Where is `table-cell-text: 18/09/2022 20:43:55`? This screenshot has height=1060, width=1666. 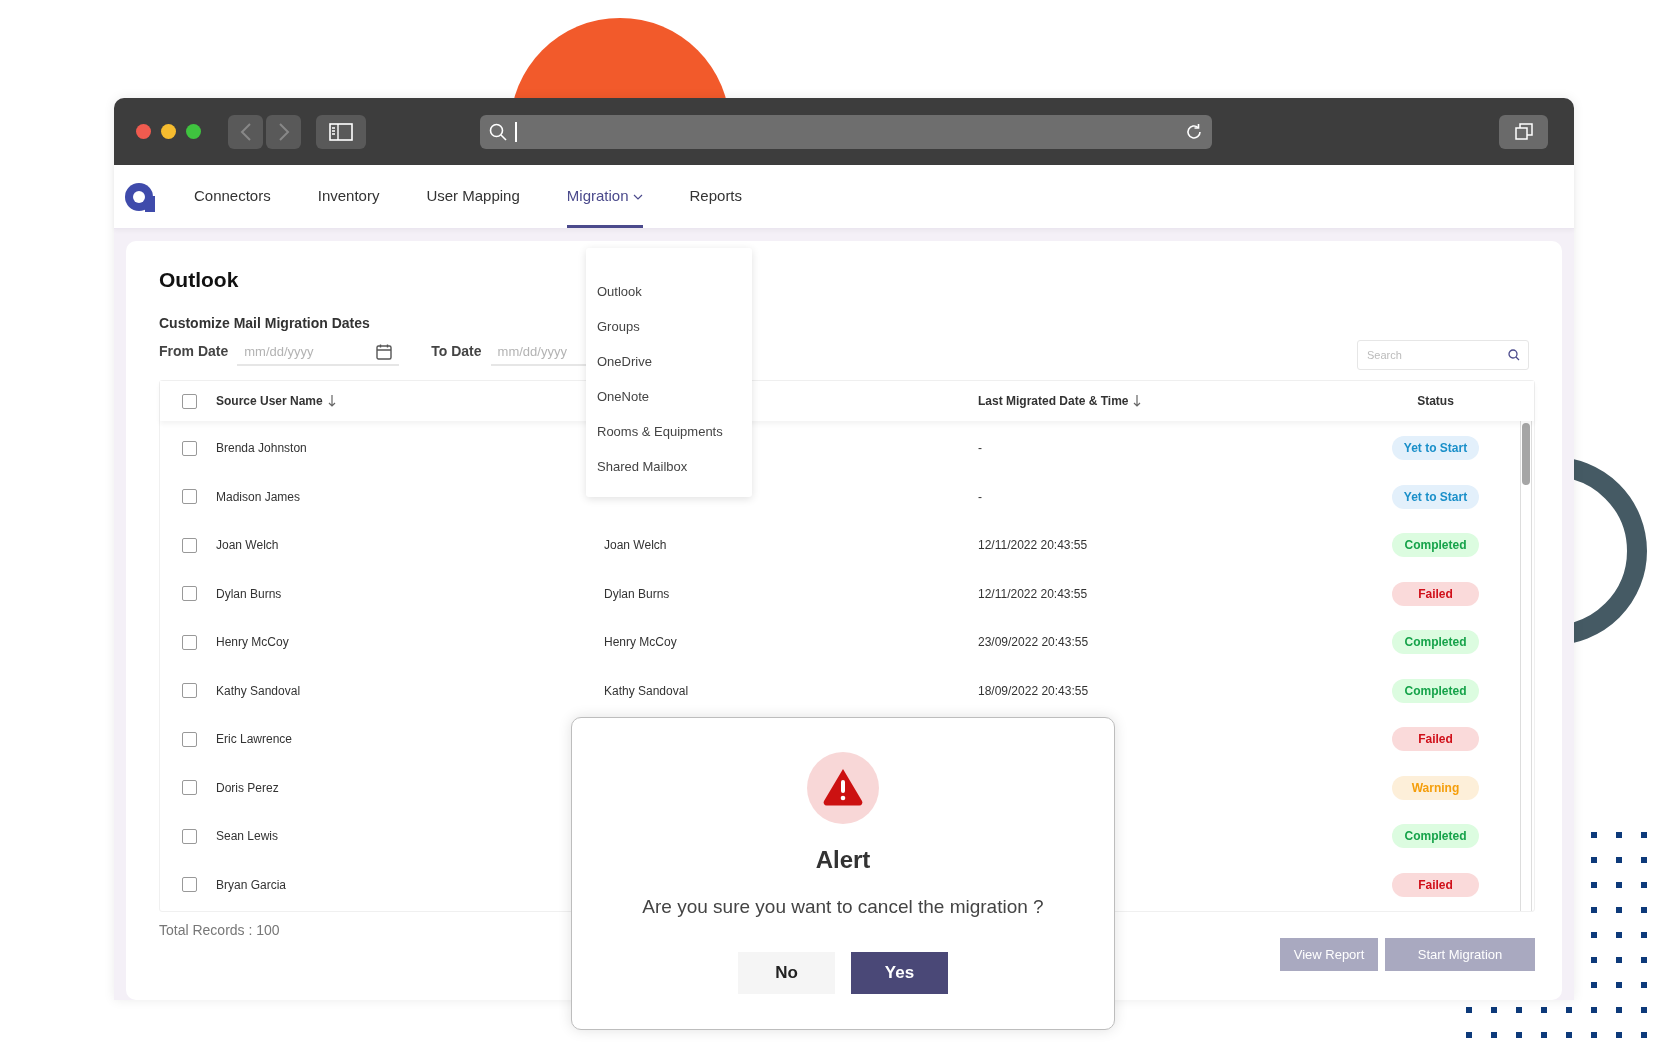
table-cell-text: 18/09/2022 20:43:55 is located at coordinates (1033, 691).